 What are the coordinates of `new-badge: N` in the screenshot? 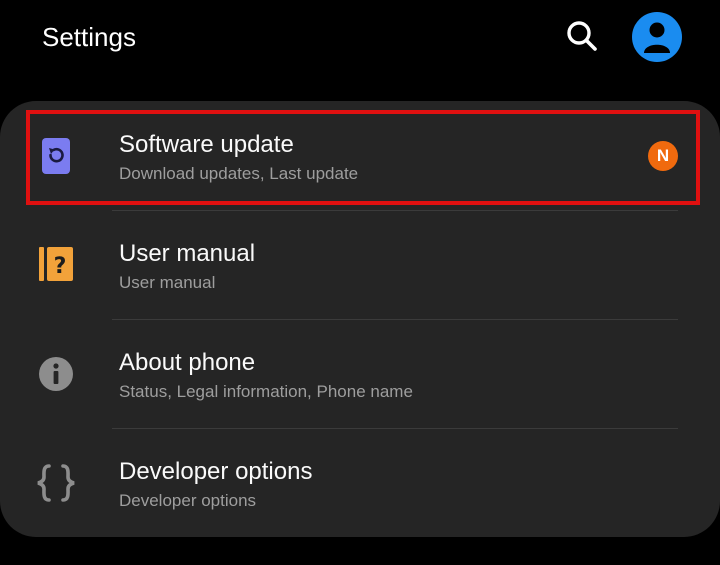 It's located at (663, 156).